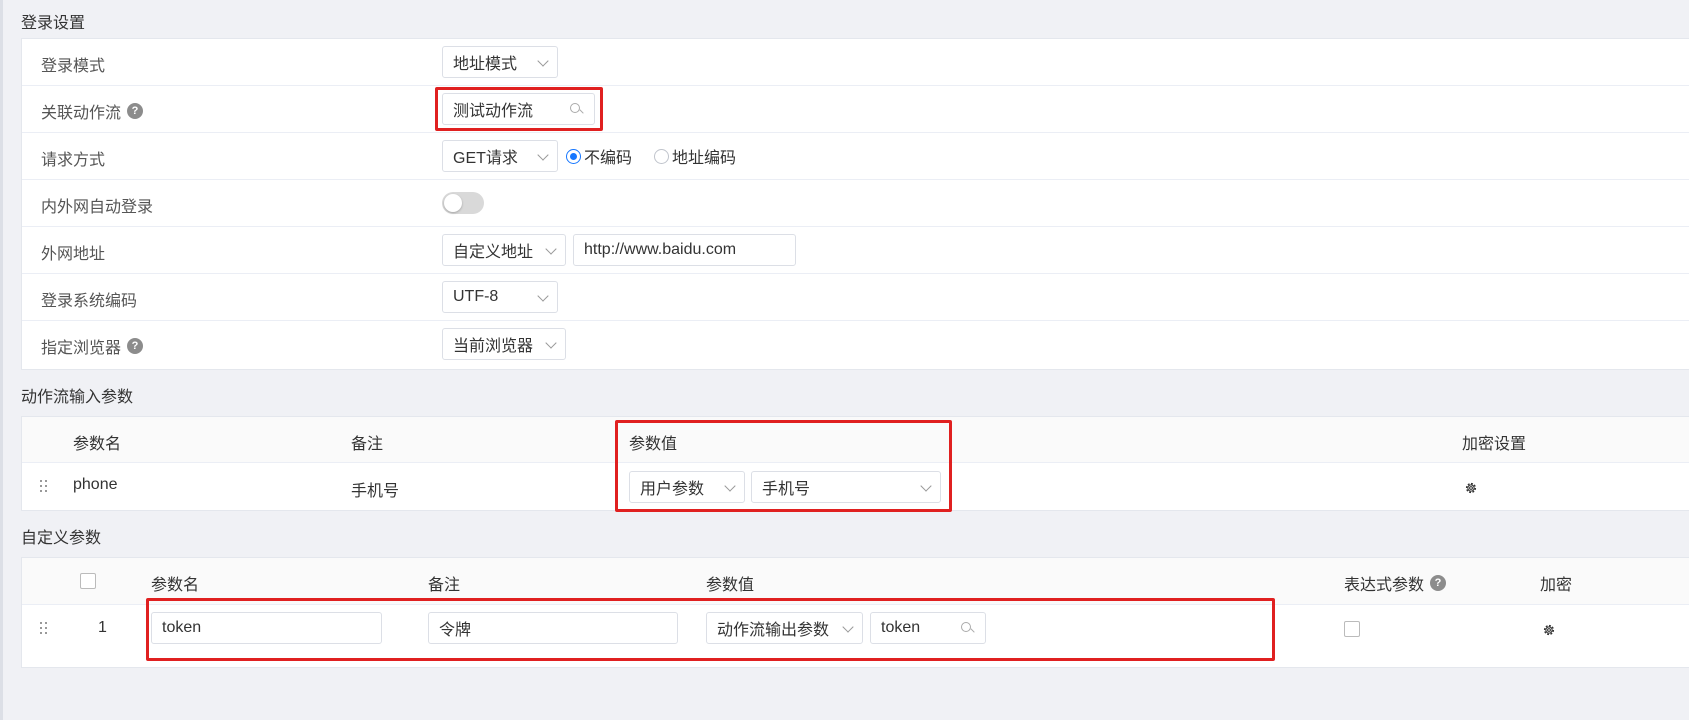 The image size is (1689, 720). What do you see at coordinates (695, 156) in the screenshot?
I see `radio-url-encode: 地址编码` at bounding box center [695, 156].